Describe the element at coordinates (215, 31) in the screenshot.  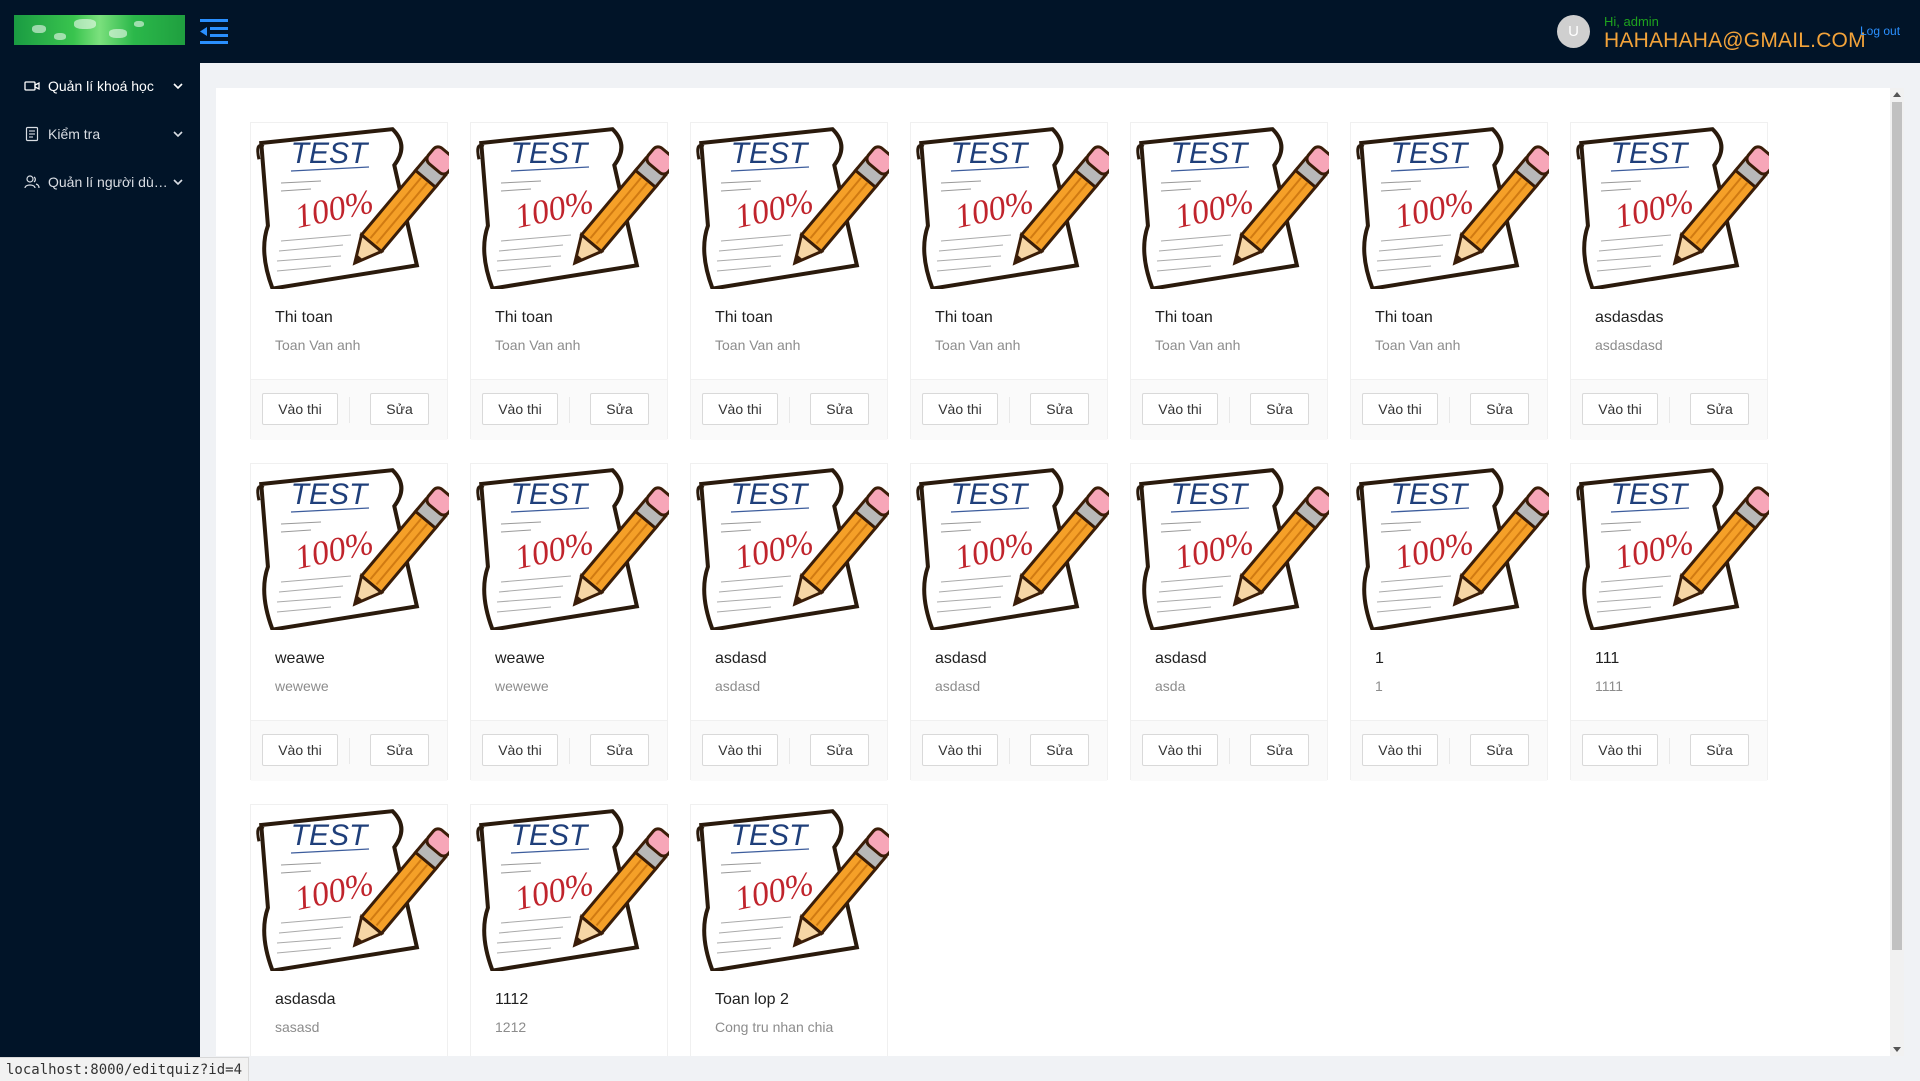
I see `menu-fold-icon` at that location.